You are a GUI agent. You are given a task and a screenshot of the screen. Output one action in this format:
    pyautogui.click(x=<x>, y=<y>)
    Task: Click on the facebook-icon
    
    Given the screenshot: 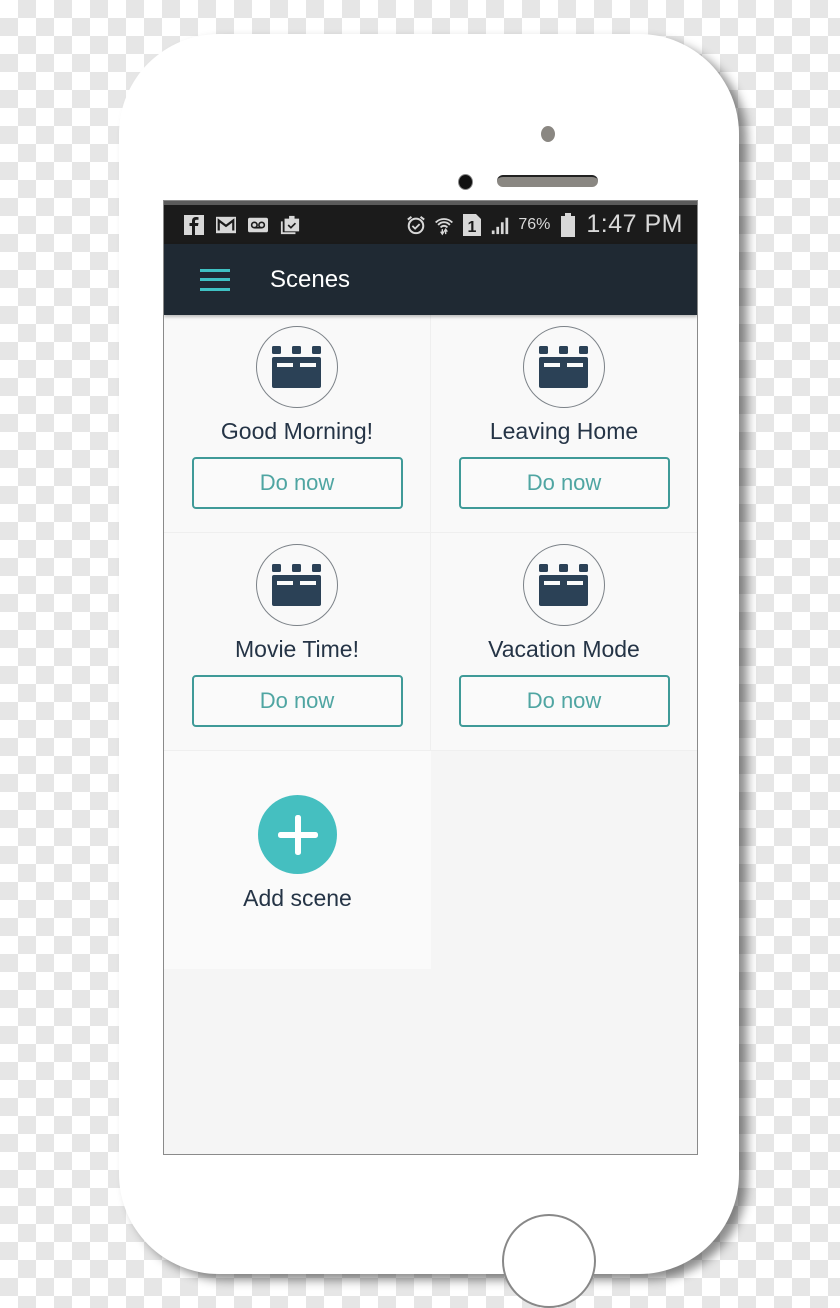 What is the action you would take?
    pyautogui.click(x=194, y=224)
    